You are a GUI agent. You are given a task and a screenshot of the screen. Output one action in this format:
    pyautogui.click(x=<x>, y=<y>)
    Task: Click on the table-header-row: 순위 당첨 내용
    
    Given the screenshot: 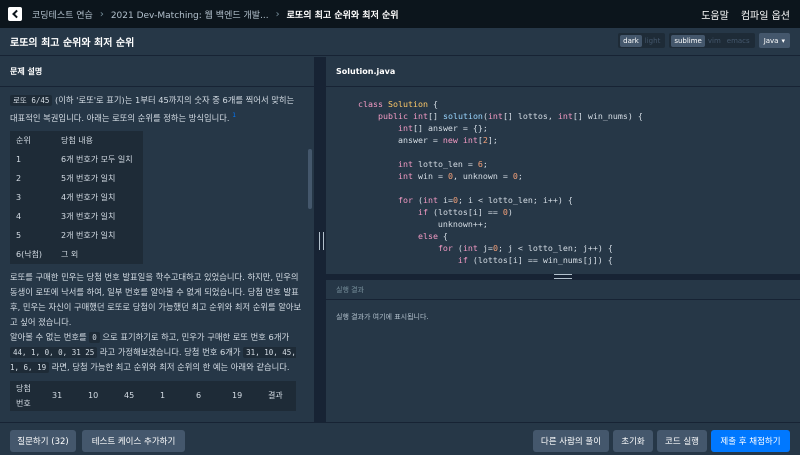 What is the action you would take?
    pyautogui.click(x=76, y=140)
    